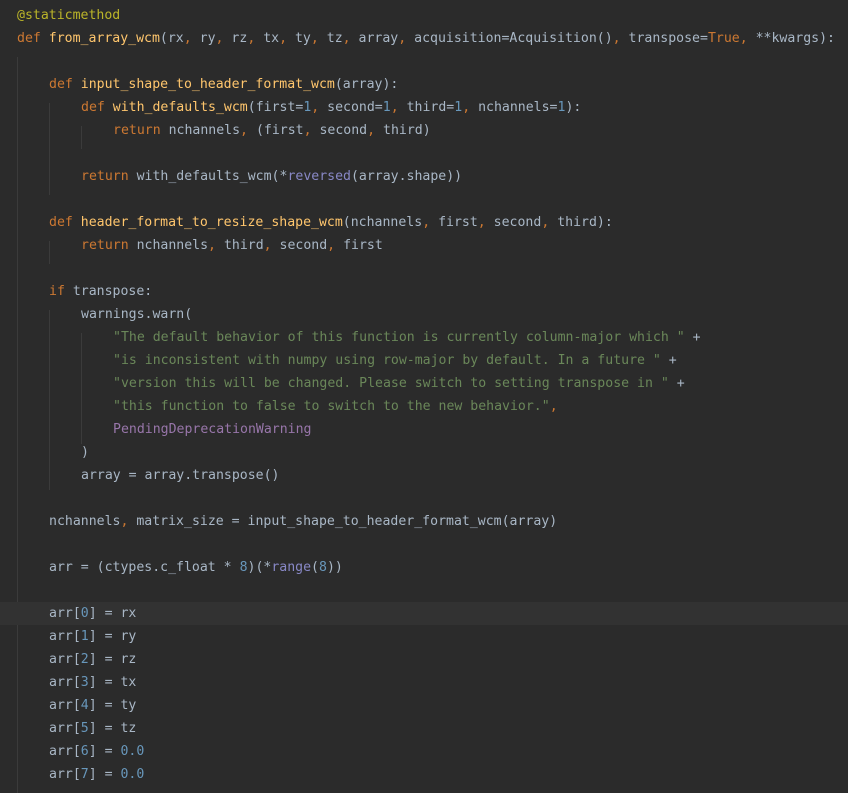  I want to click on code-line: arr[6] = 0.0, so click(424, 751).